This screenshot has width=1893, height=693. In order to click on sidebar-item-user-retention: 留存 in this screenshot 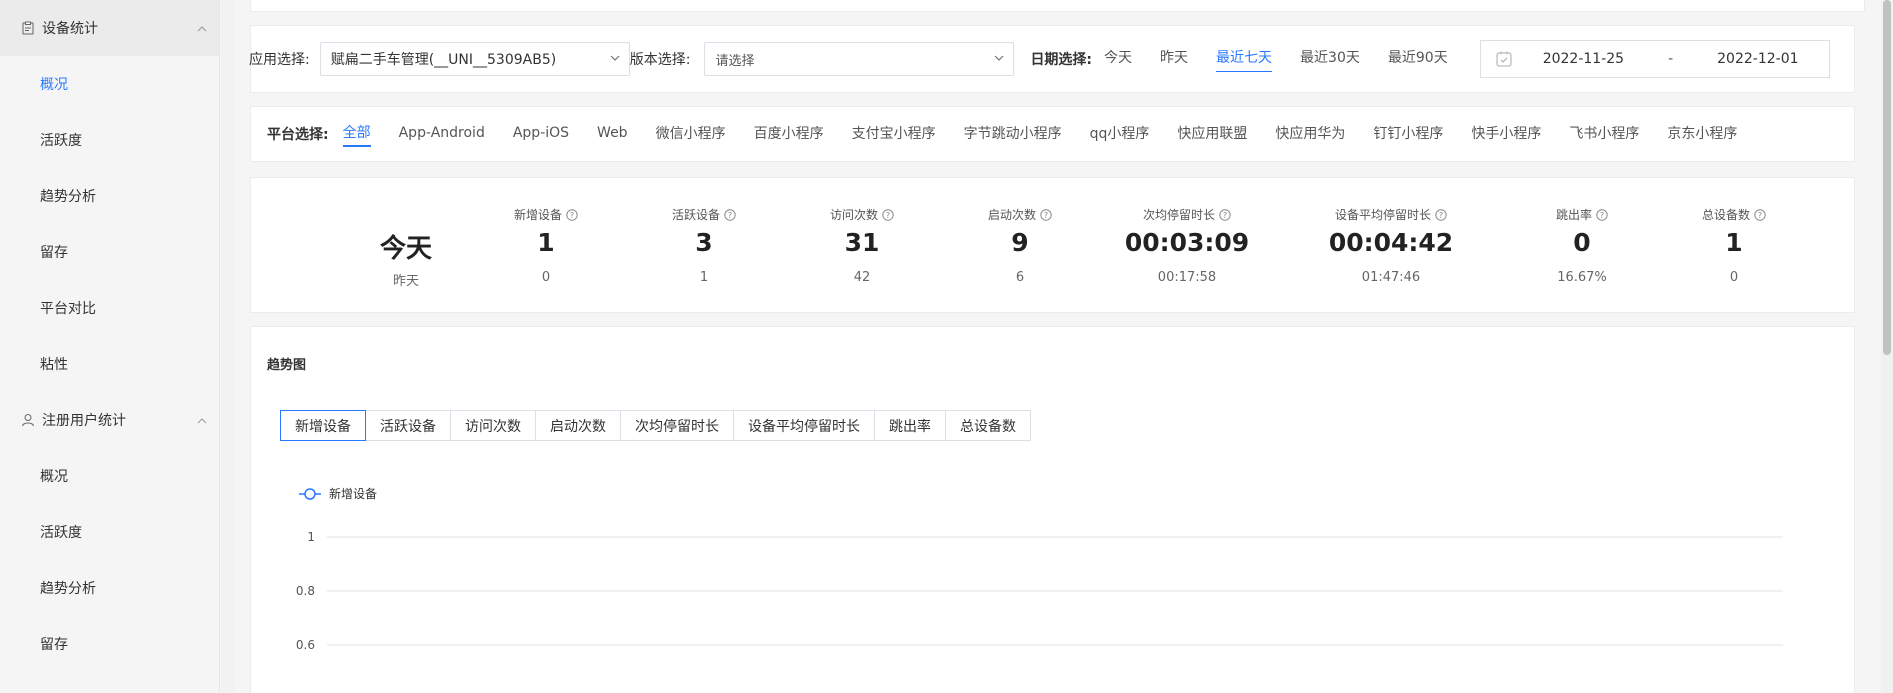, I will do `click(109, 644)`.